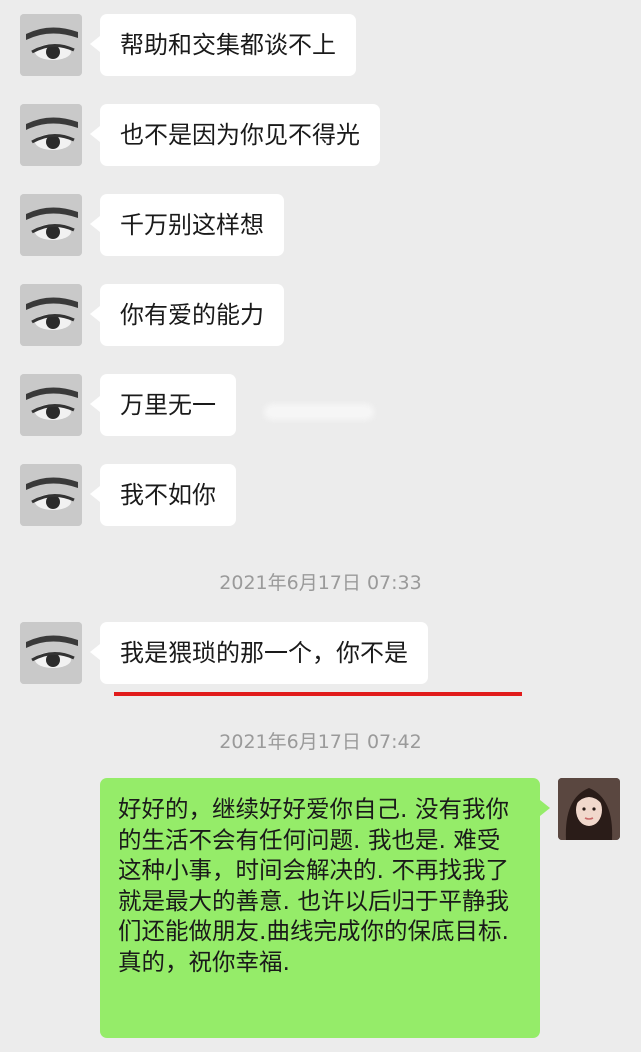 This screenshot has height=1052, width=641. I want to click on message-text: 我是猥琐的那一个，你不是, so click(264, 653).